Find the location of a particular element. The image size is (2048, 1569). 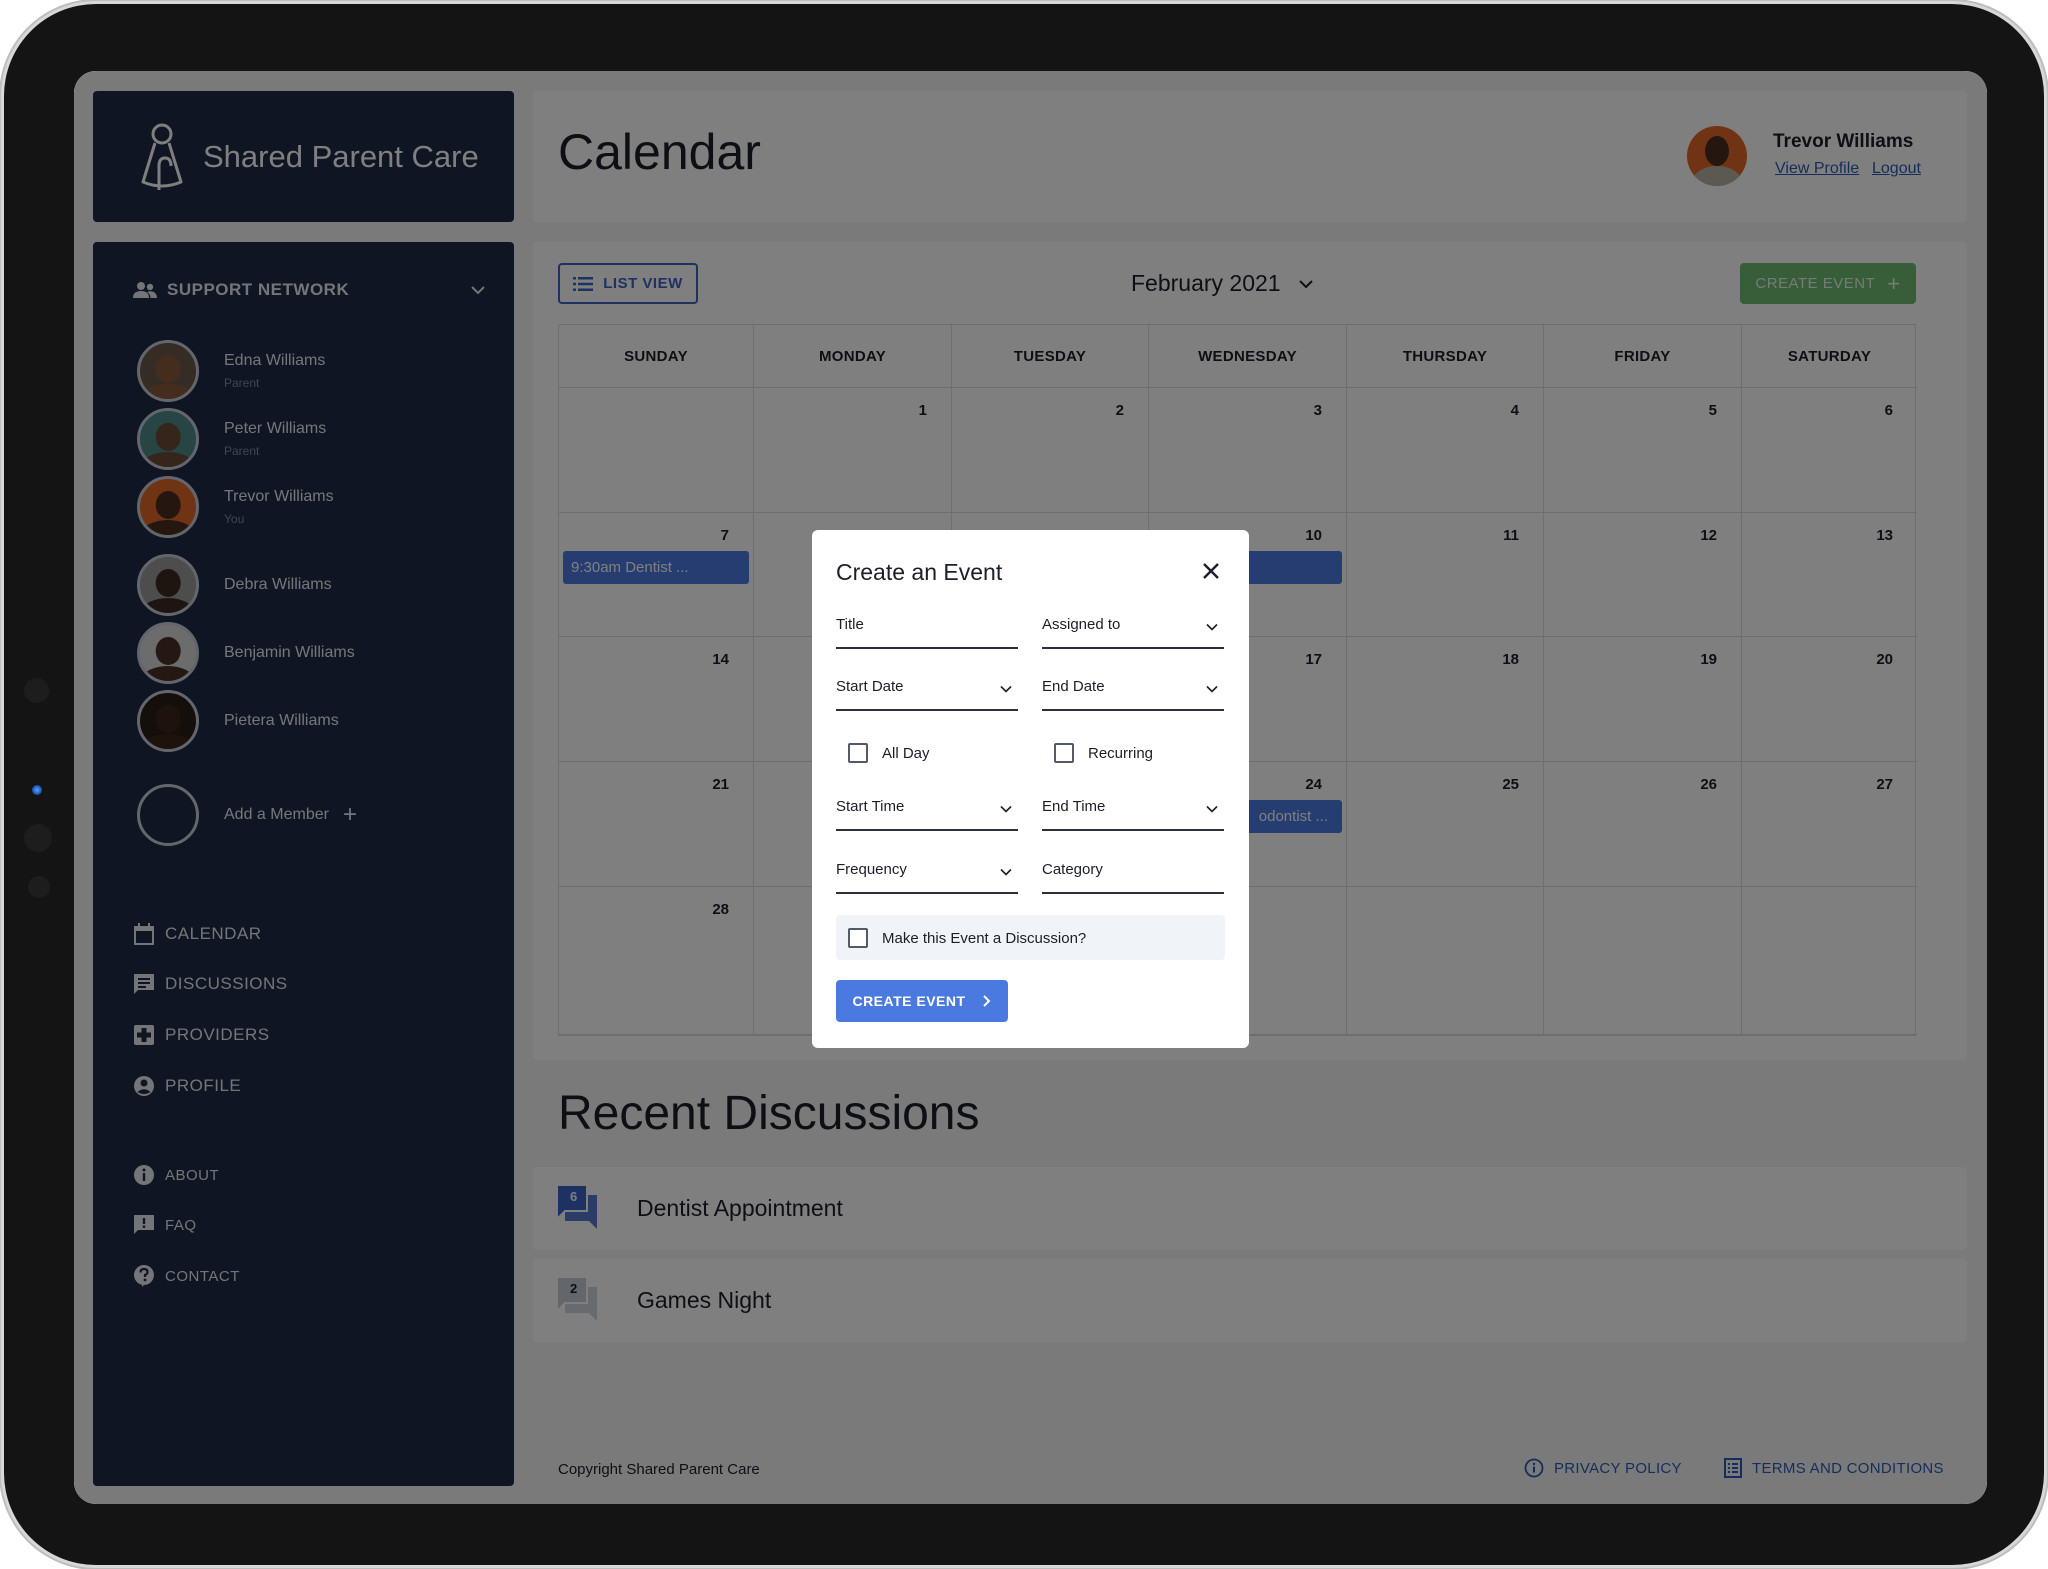

modal-create-event-button: CREATE EVENT is located at coordinates (922, 1001).